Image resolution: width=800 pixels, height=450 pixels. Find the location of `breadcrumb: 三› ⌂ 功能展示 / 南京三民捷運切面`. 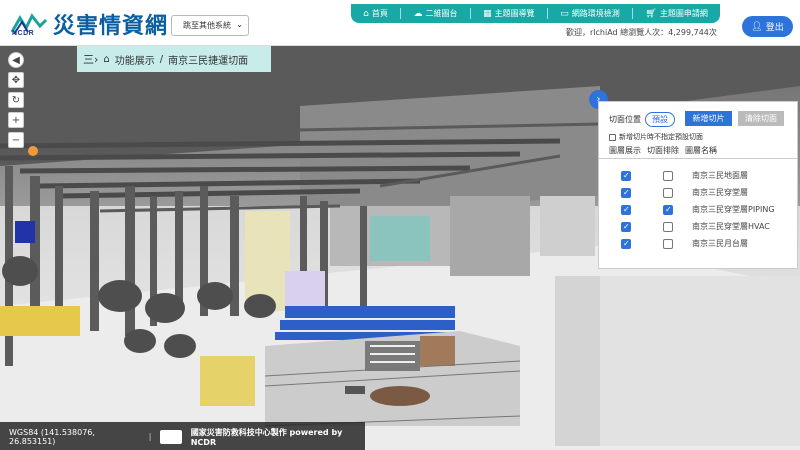

breadcrumb: 三› ⌂ 功能展示 / 南京三民捷運切面 is located at coordinates (174, 59).